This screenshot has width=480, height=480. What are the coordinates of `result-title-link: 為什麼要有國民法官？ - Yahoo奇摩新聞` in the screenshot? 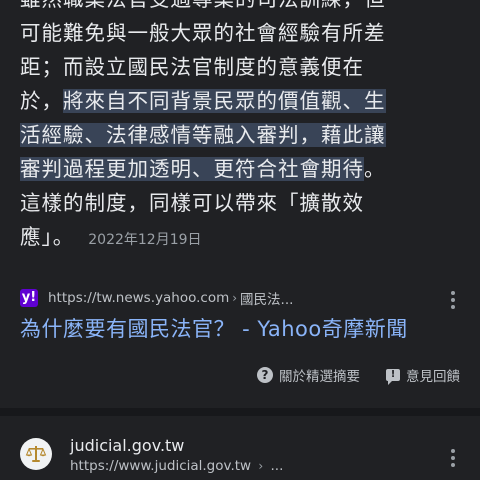 It's located at (240, 329).